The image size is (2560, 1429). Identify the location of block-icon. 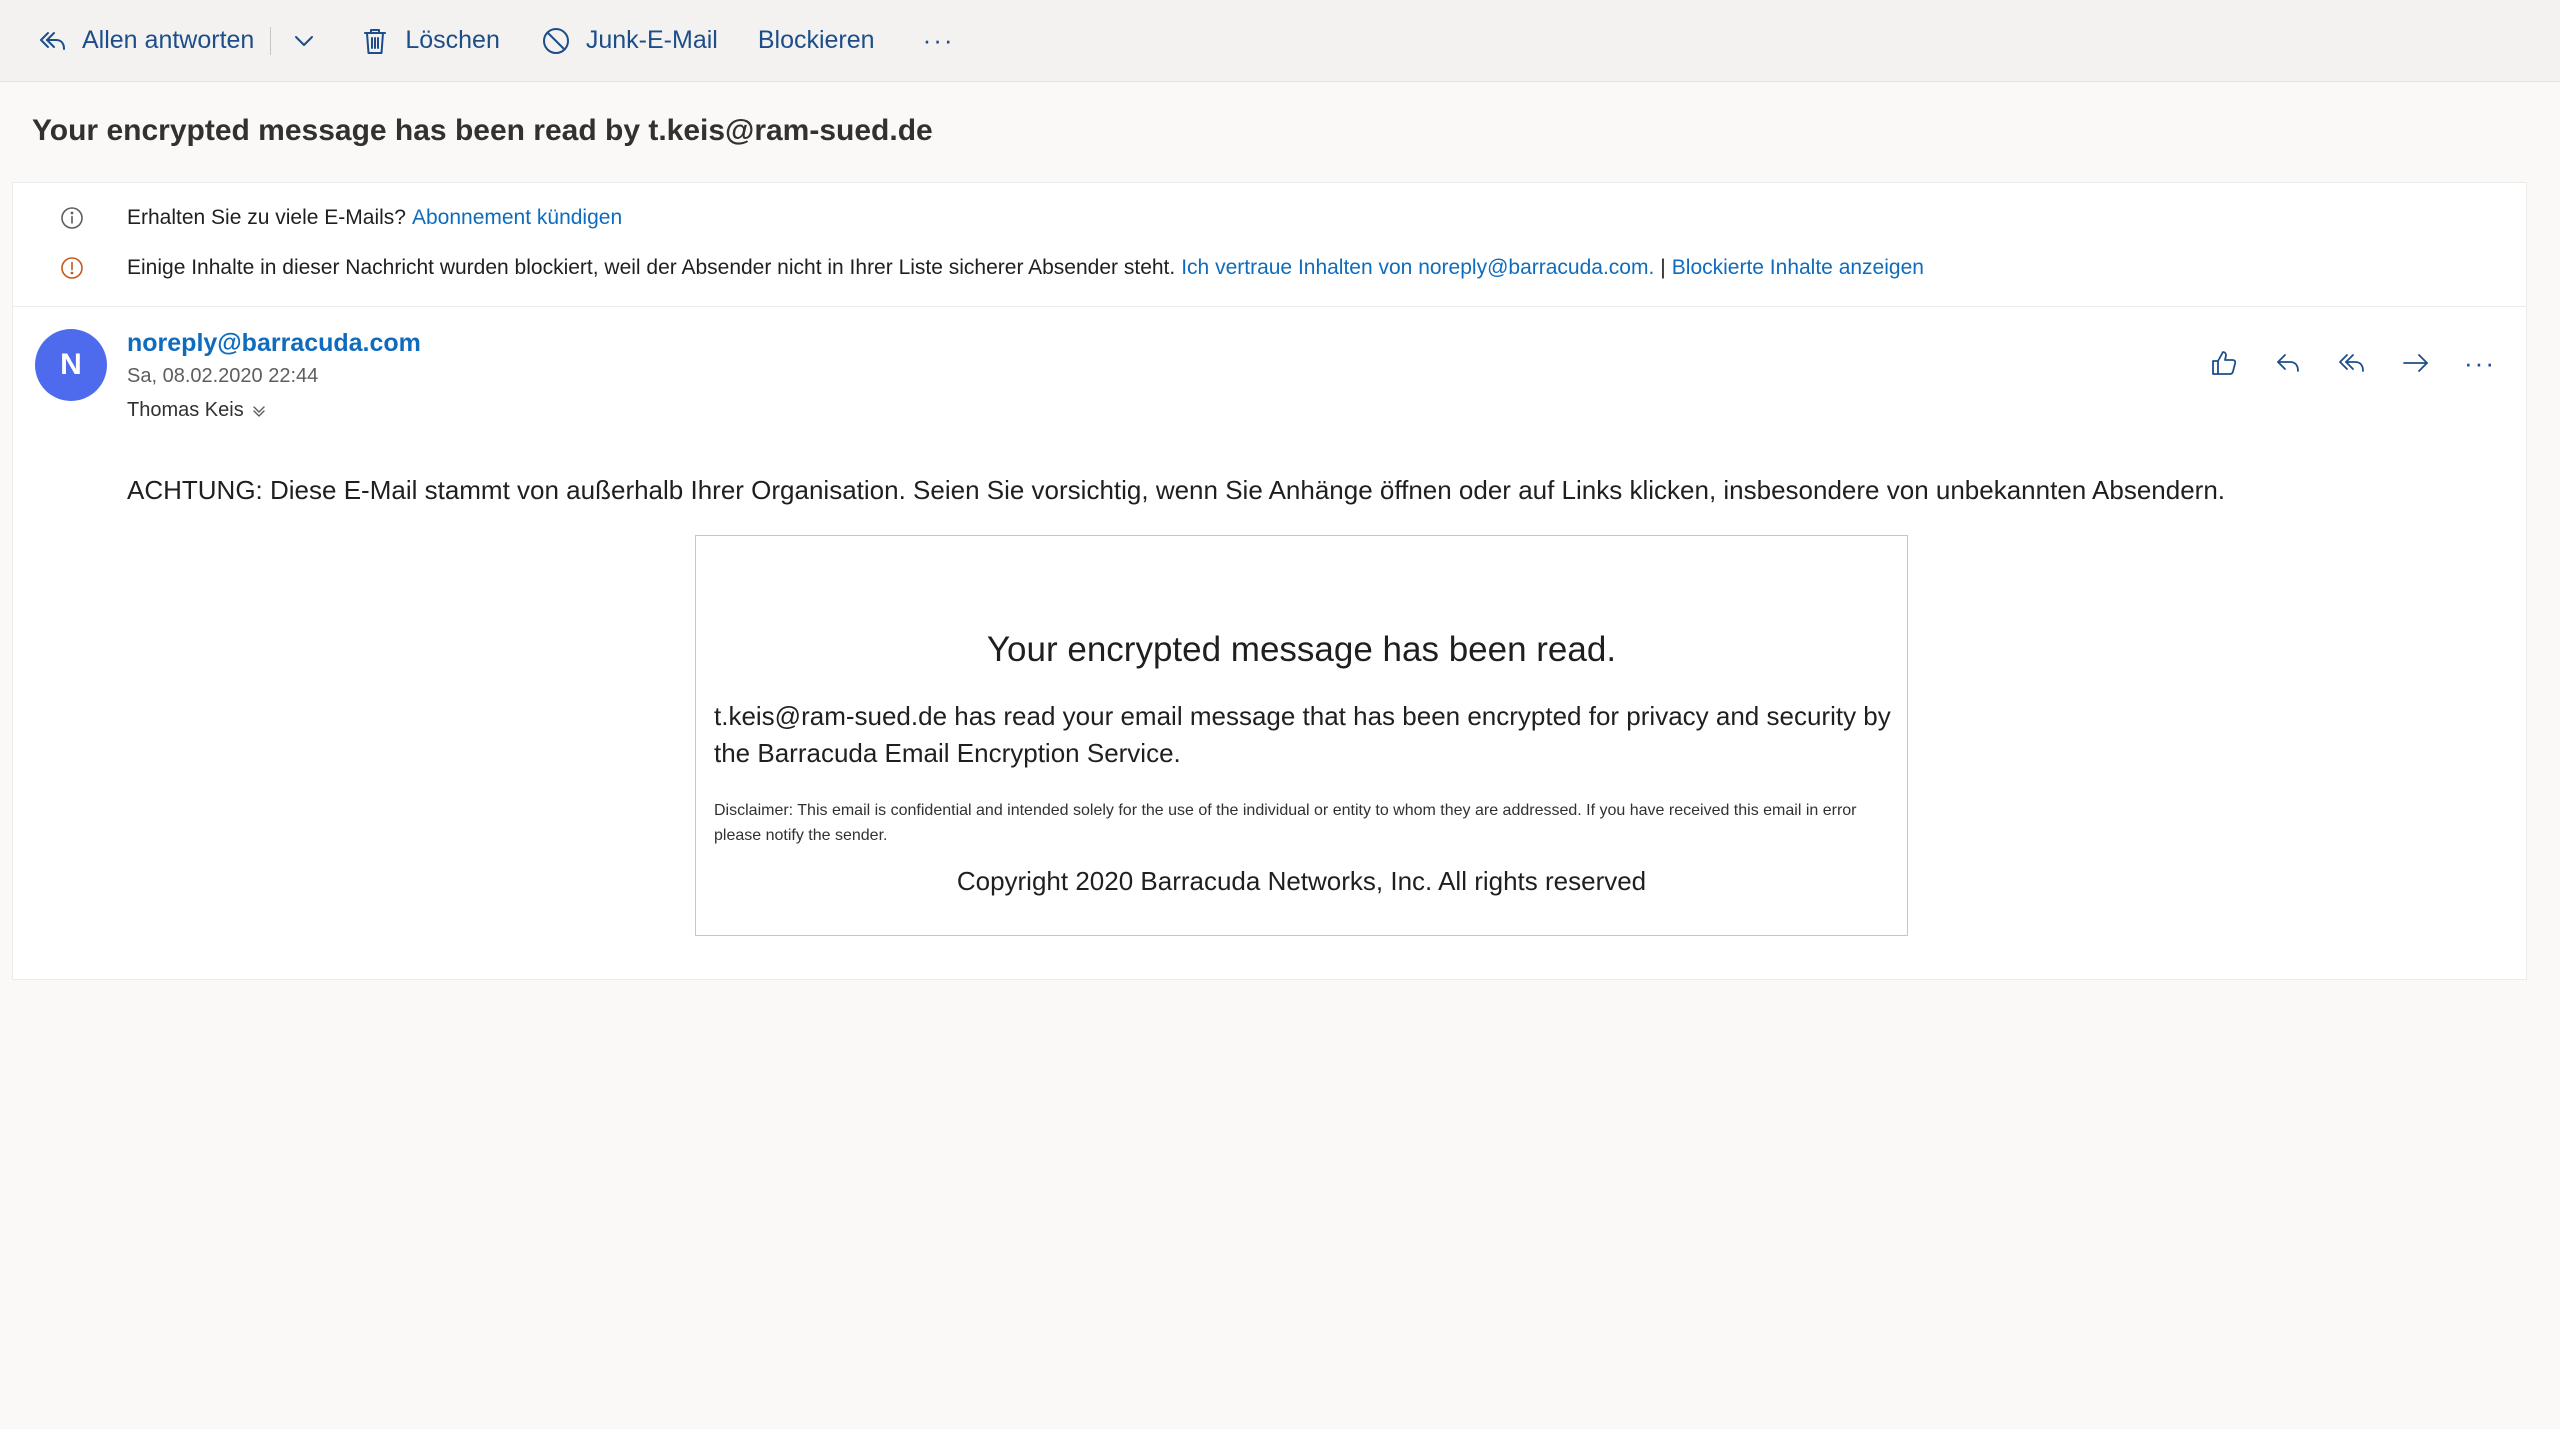
(555, 40).